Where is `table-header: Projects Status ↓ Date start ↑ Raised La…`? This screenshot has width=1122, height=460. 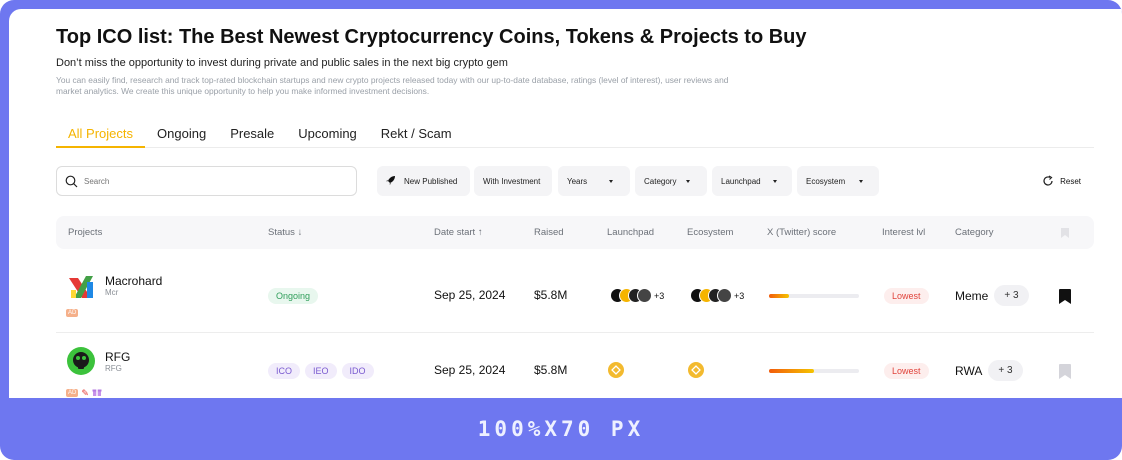 table-header: Projects Status ↓ Date start ↑ Raised La… is located at coordinates (575, 232).